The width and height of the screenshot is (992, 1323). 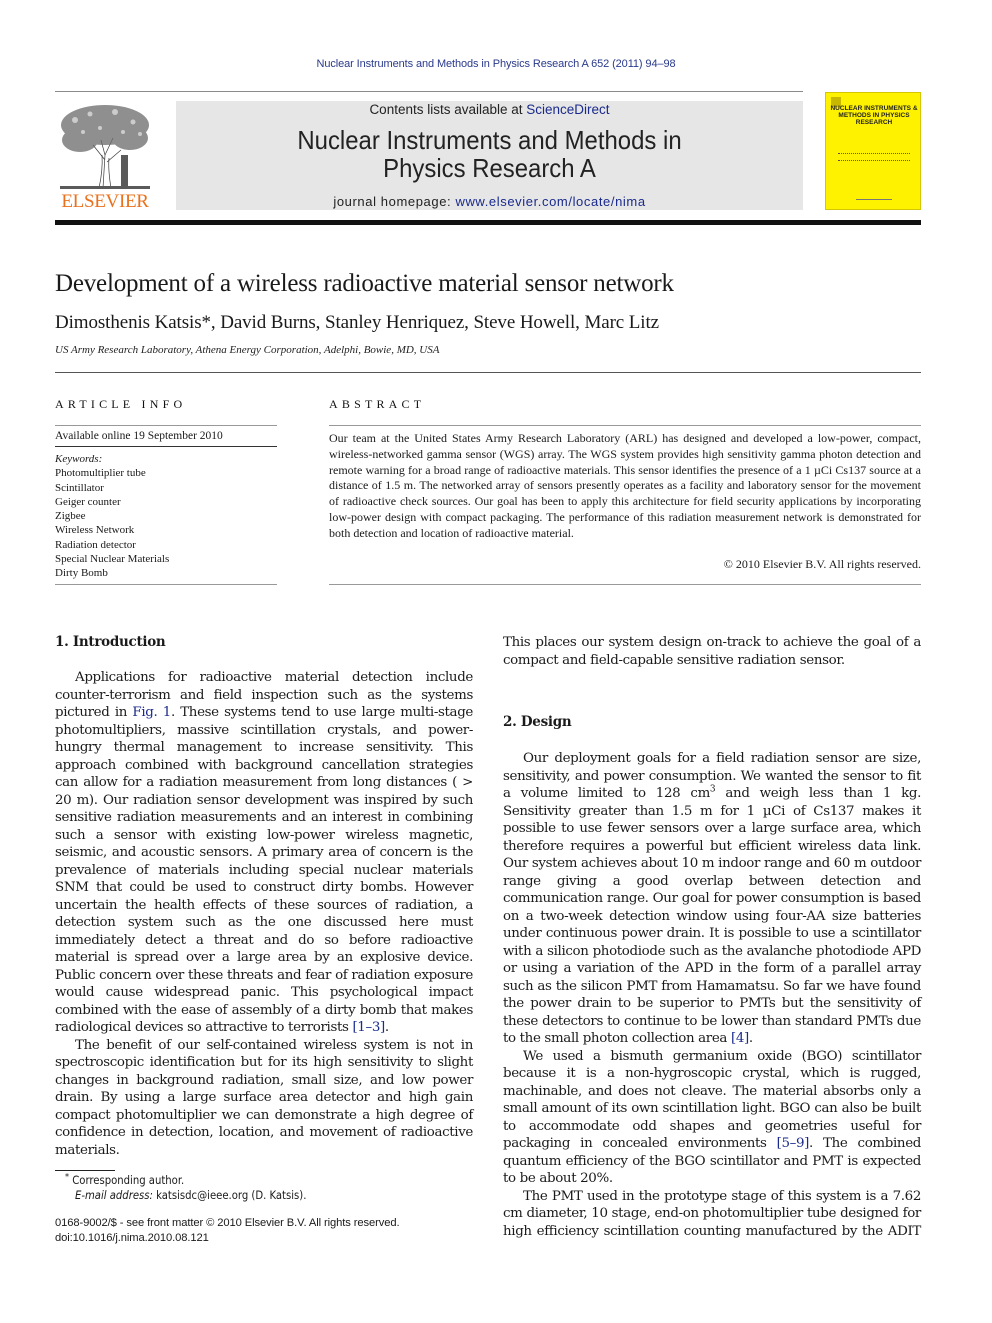 I want to click on sciencedirect-link: ScienceDirect, so click(x=567, y=109).